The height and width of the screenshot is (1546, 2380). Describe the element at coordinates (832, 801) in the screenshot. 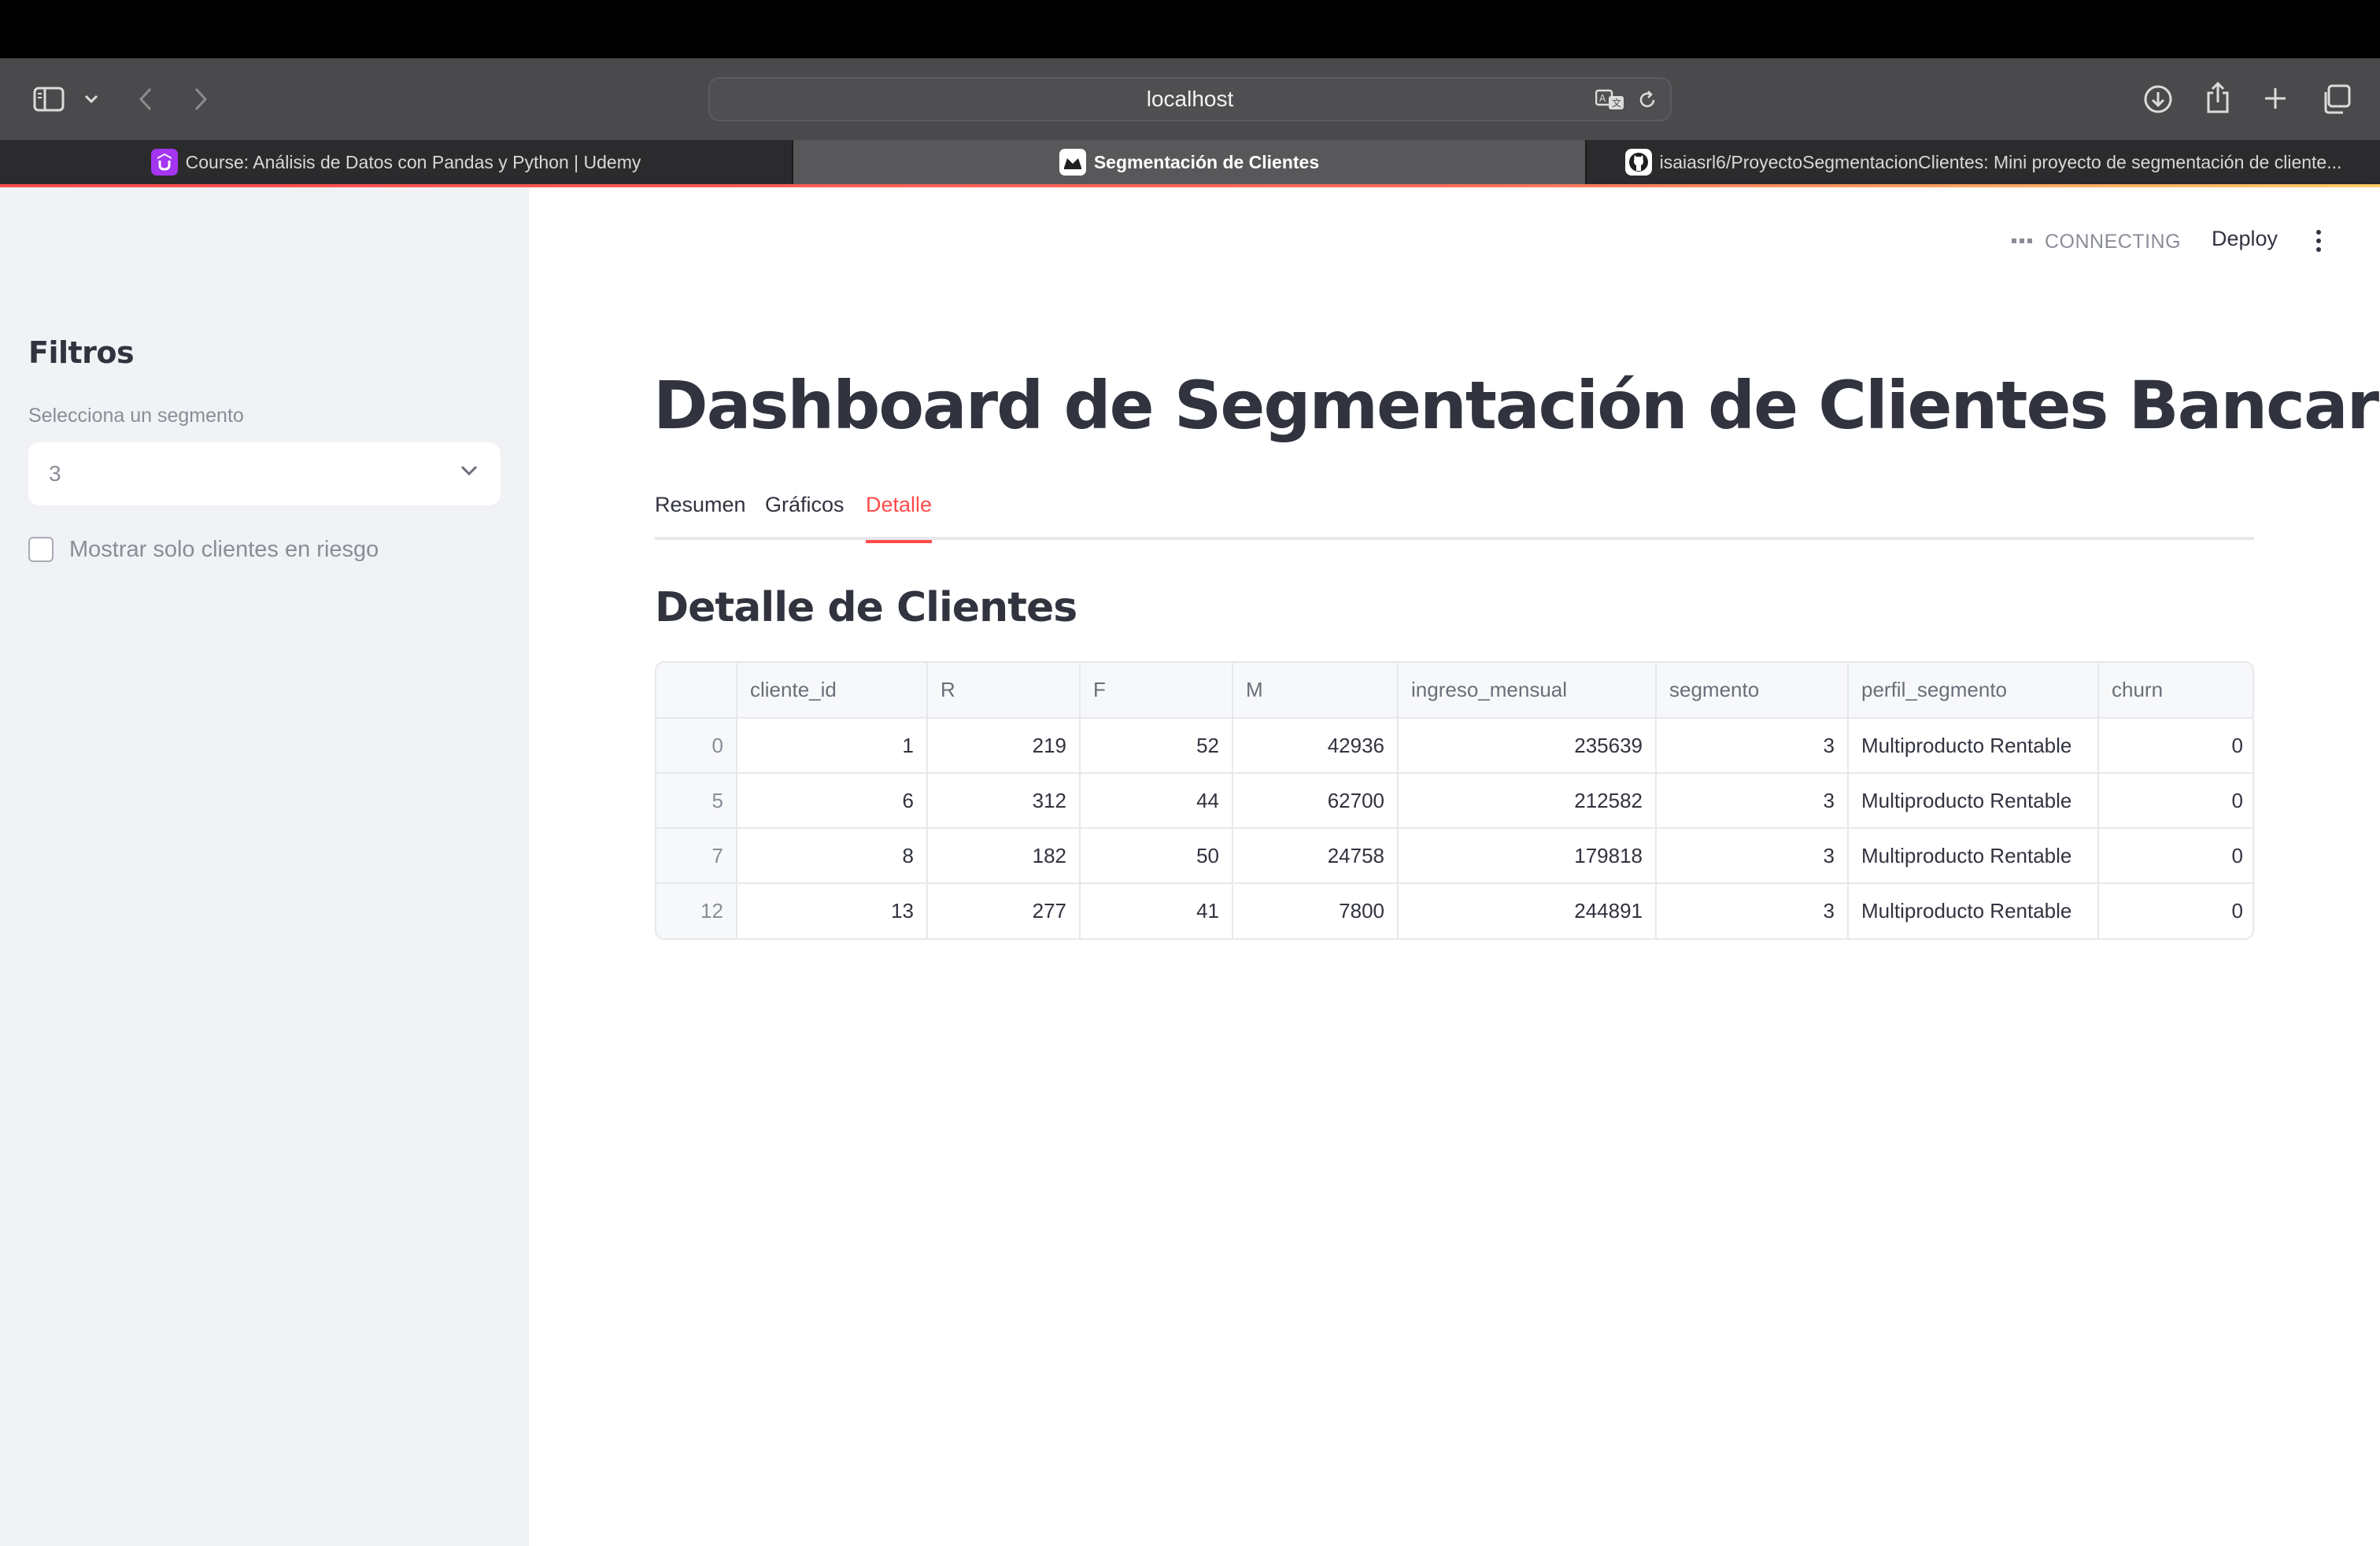

I see `table-cell: 6` at that location.